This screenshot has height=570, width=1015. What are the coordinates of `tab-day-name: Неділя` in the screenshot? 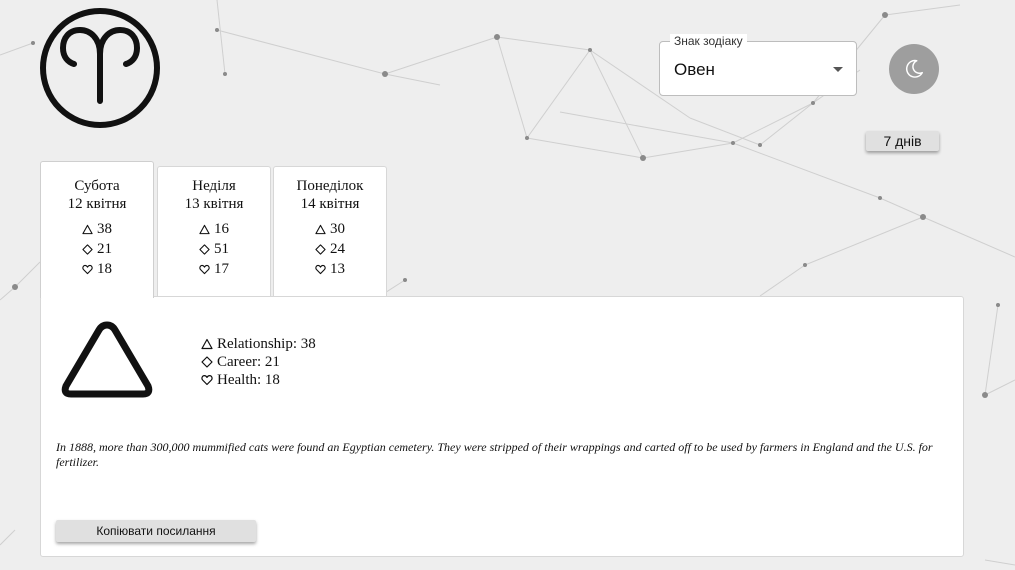 It's located at (214, 186).